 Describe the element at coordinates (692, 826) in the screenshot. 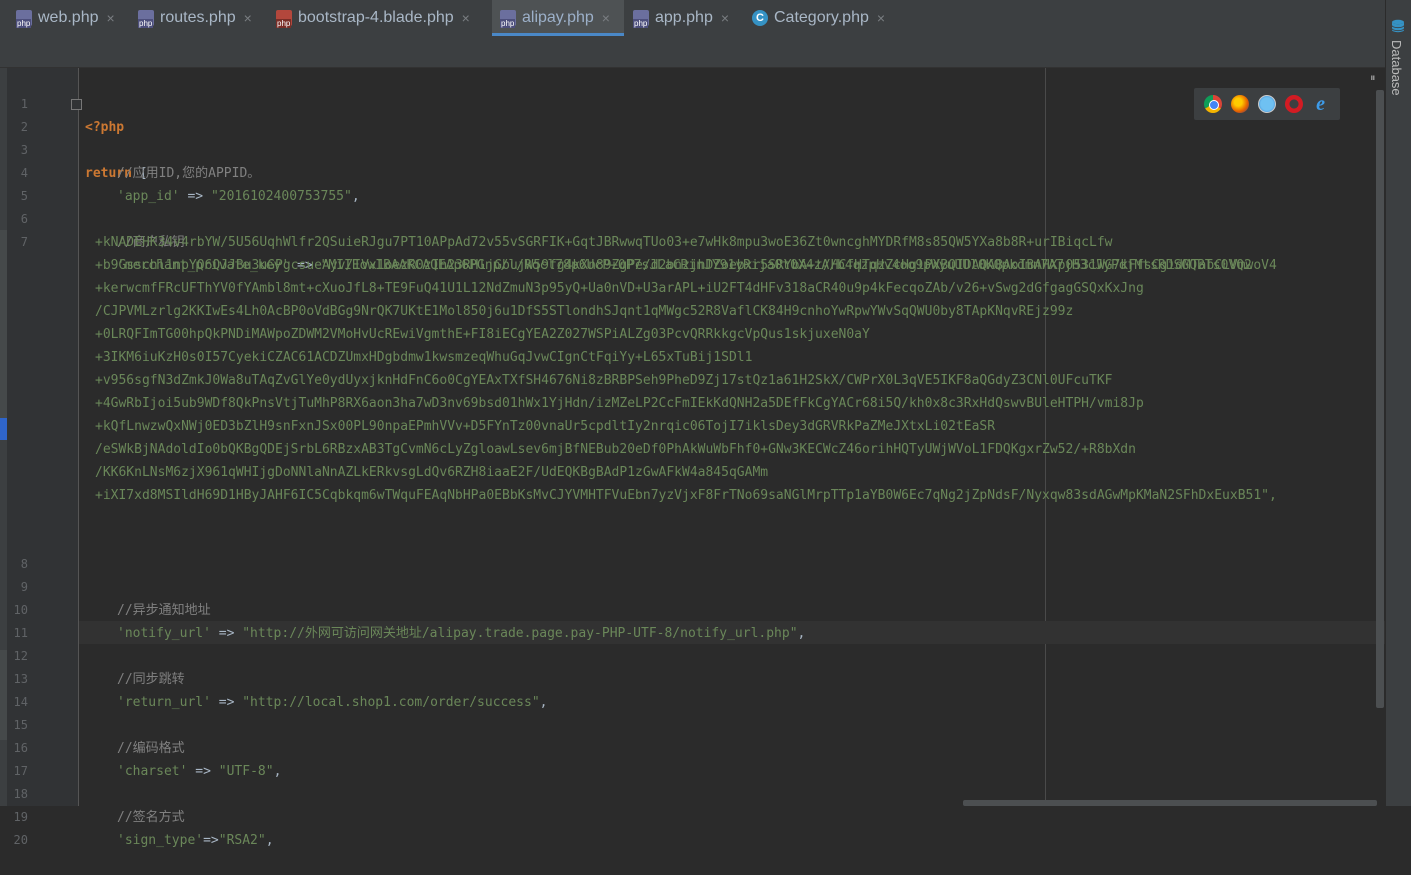

I see `code-line: 20` at that location.